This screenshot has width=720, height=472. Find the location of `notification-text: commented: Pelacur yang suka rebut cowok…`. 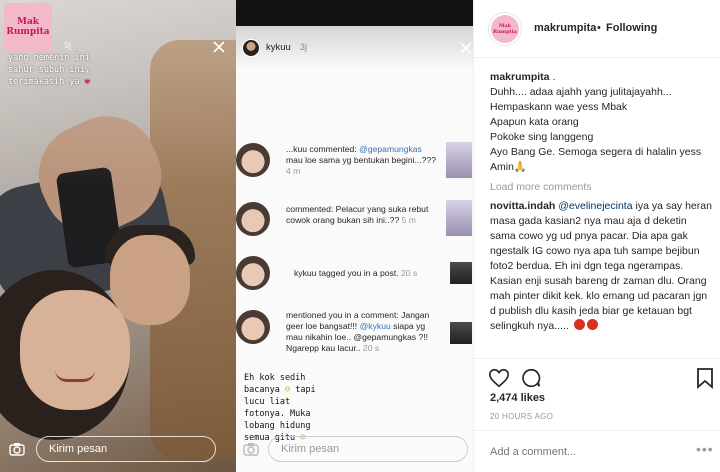

notification-text: commented: Pelacur yang suka rebut cowok… is located at coordinates (363, 215).